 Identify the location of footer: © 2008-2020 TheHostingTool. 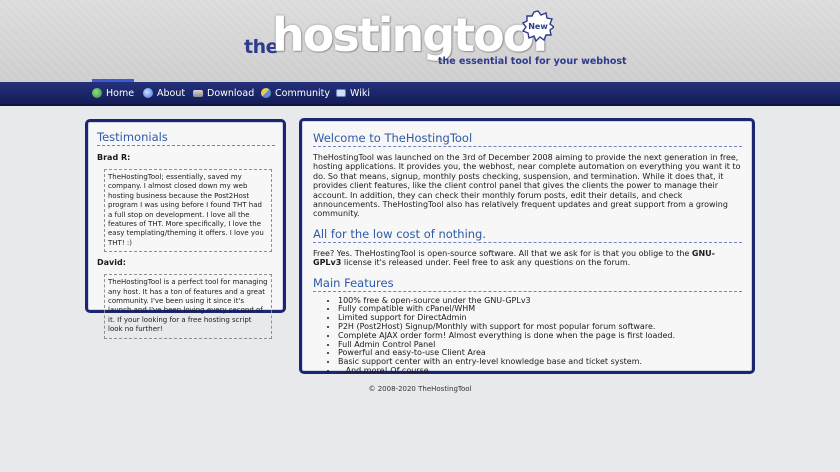
(420, 389).